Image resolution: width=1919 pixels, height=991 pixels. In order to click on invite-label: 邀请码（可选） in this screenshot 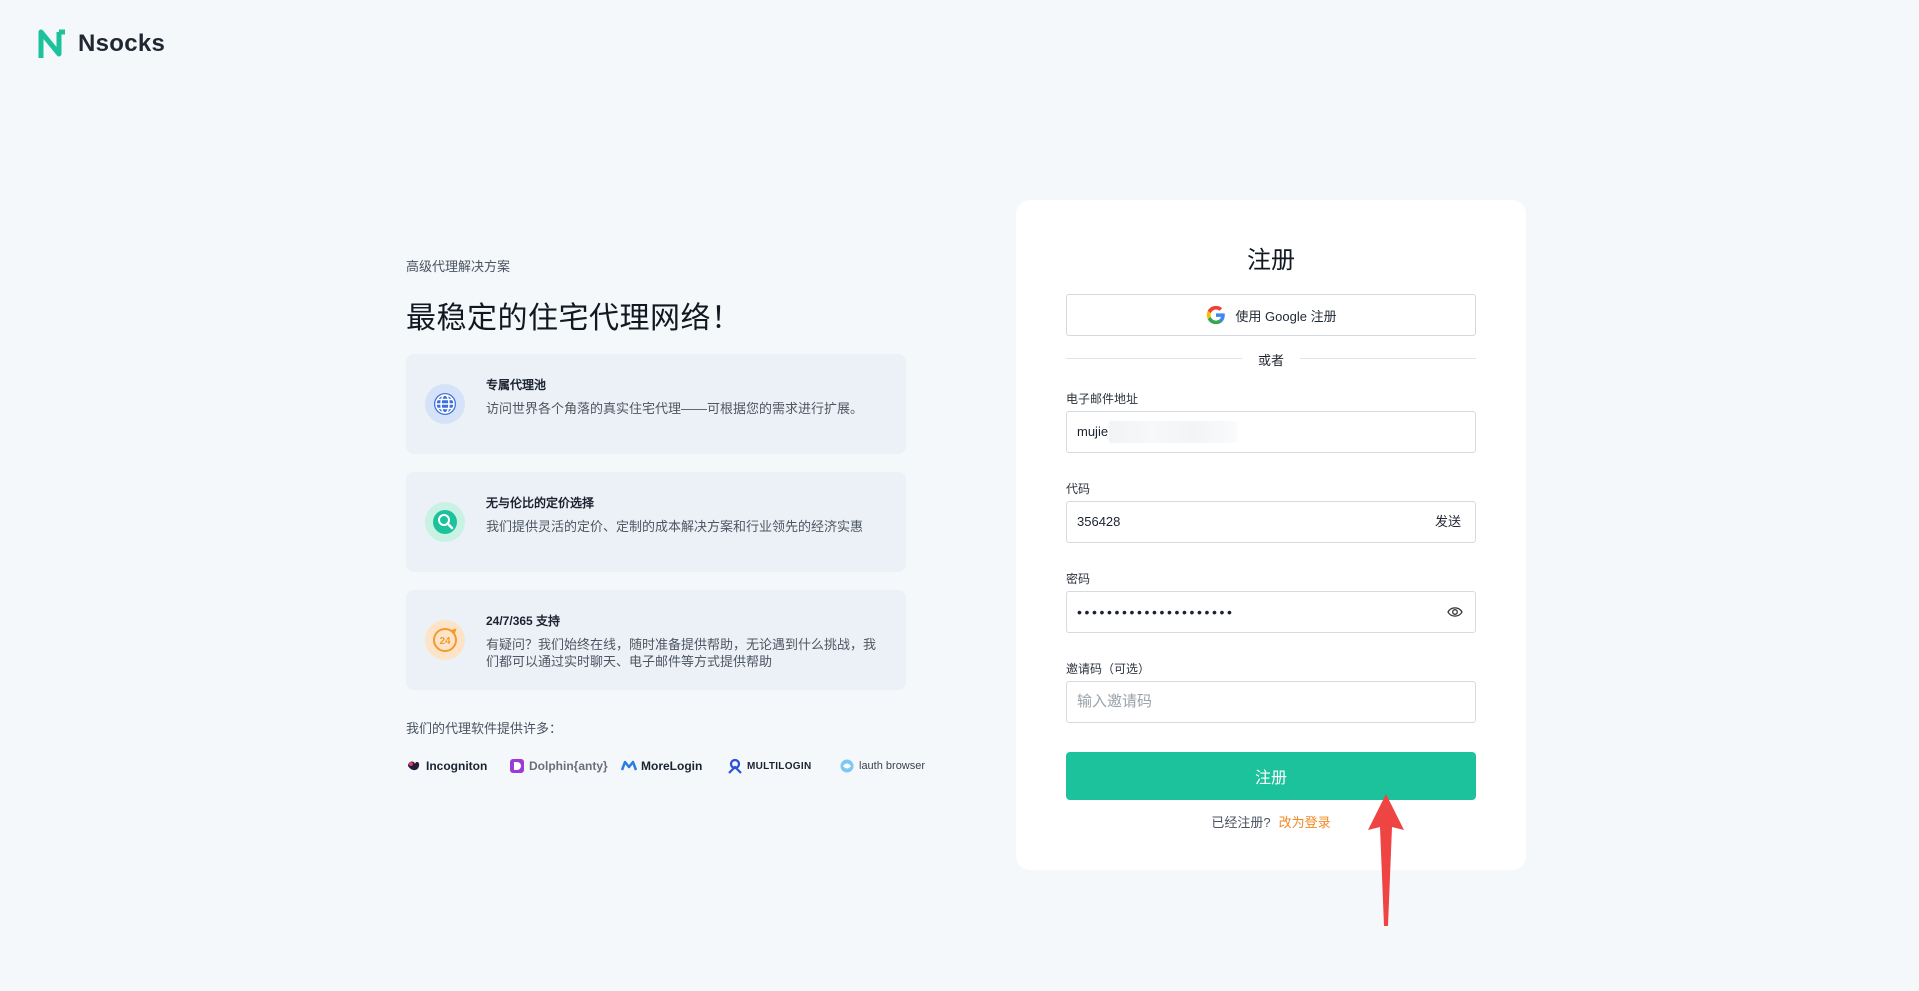, I will do `click(1108, 669)`.